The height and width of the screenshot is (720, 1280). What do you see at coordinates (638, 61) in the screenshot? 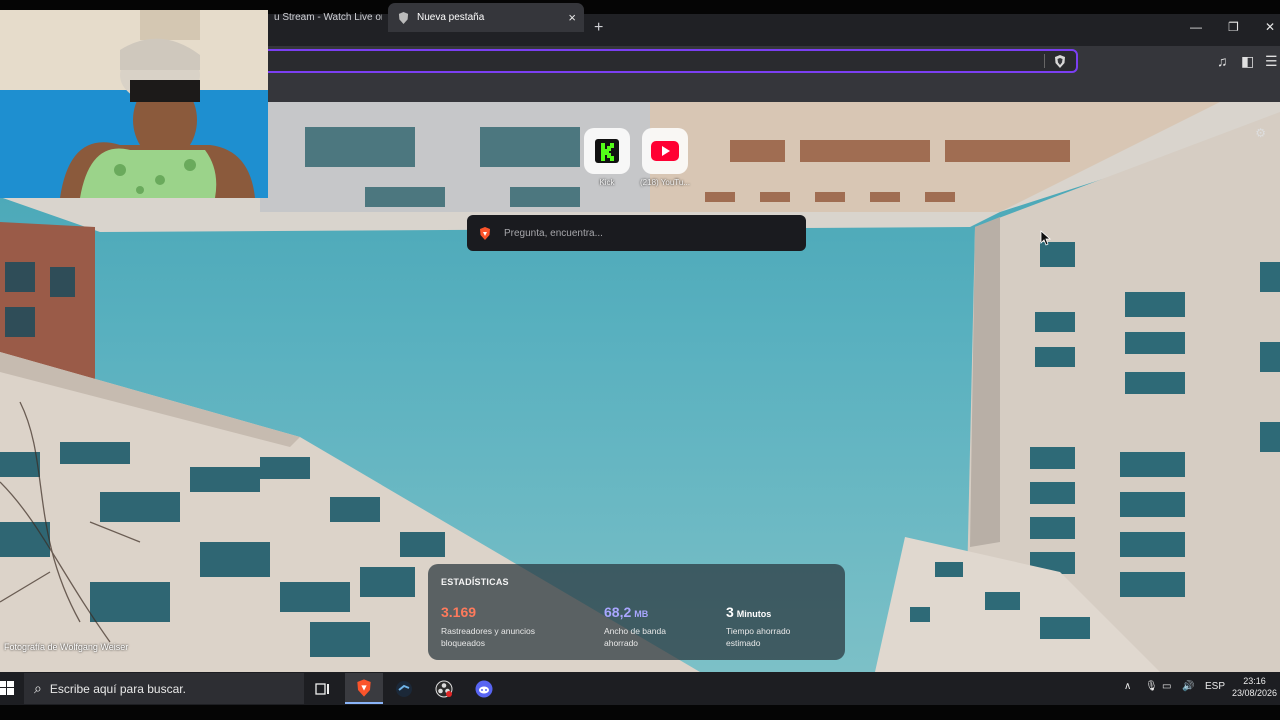
I see `address-input` at bounding box center [638, 61].